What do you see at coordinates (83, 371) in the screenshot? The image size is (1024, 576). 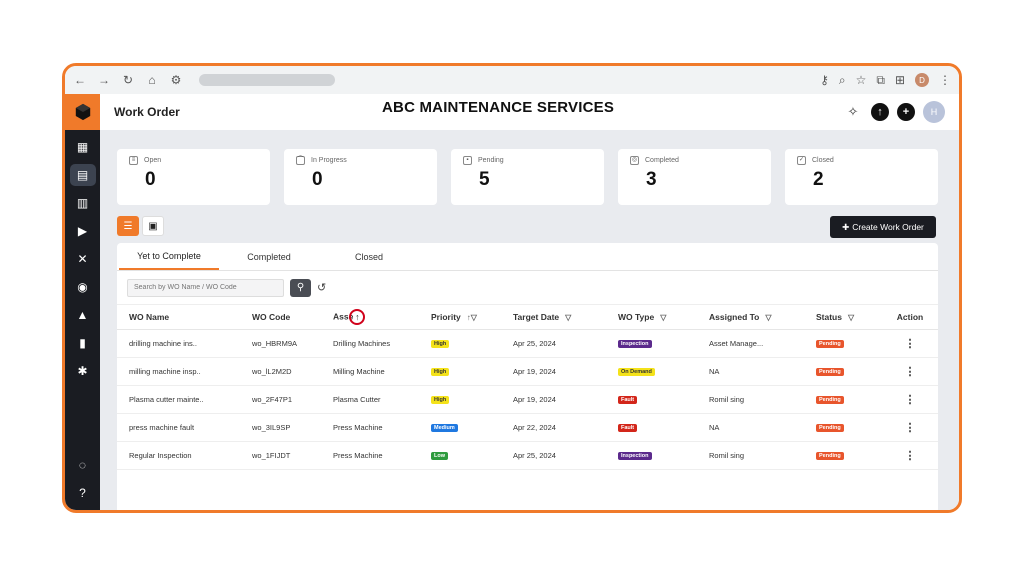 I see `sidebar-settings-icon: ✱` at bounding box center [83, 371].